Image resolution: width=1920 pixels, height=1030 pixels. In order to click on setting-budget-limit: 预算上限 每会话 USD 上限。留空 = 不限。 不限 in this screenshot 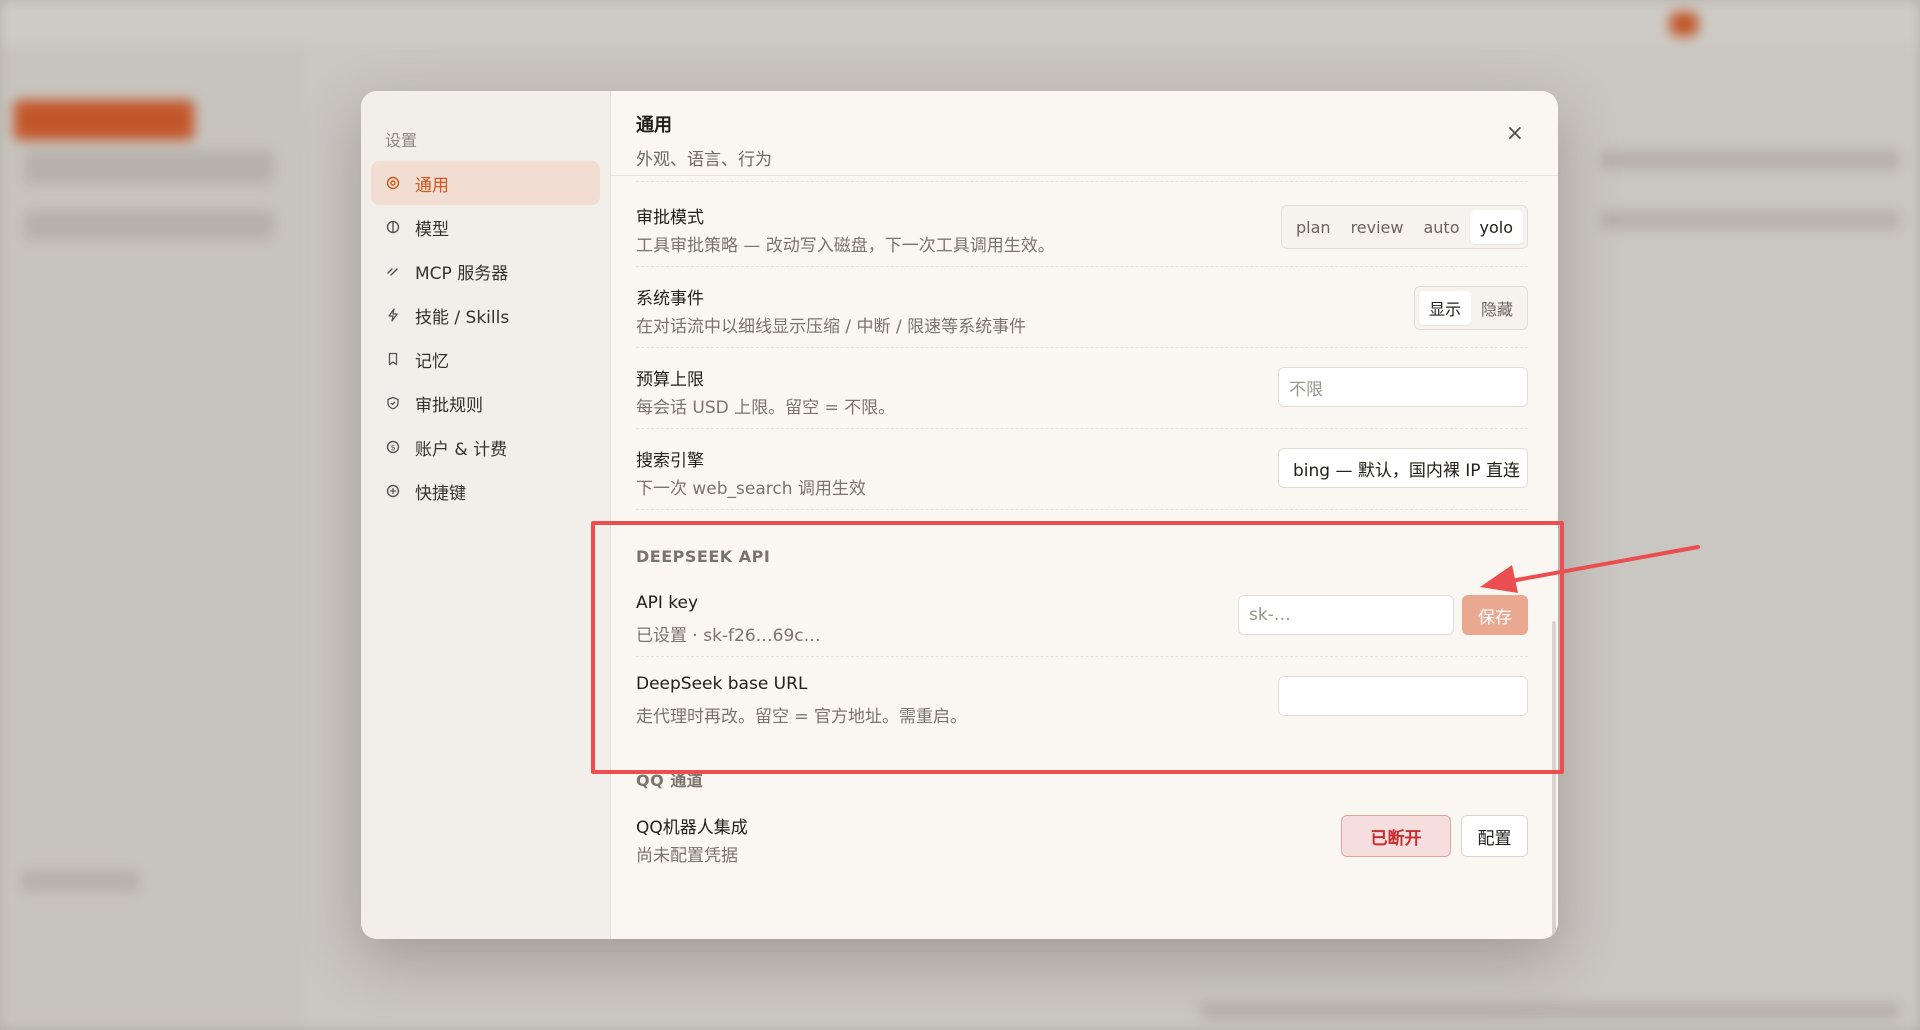, I will do `click(1082, 389)`.